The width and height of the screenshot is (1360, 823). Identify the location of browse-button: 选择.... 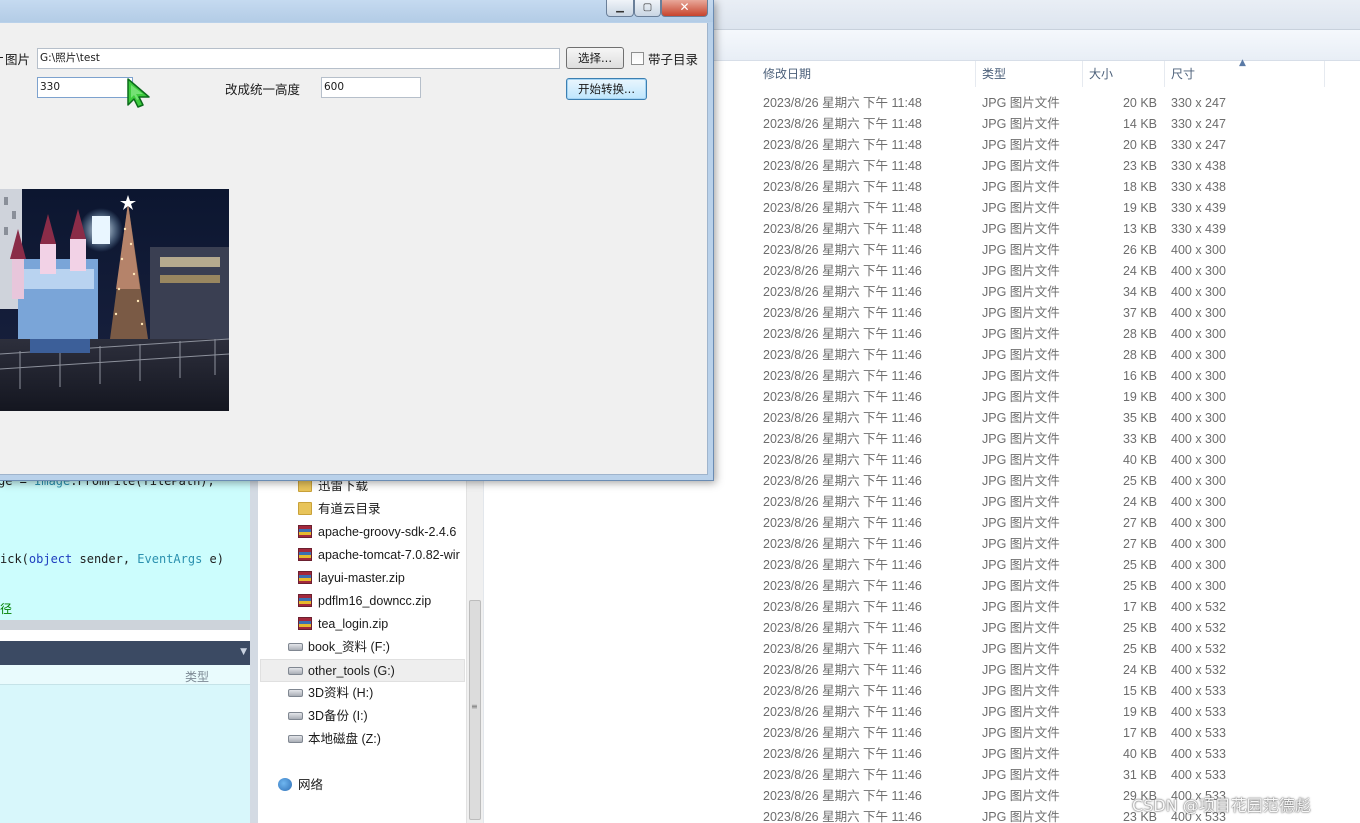
(595, 58).